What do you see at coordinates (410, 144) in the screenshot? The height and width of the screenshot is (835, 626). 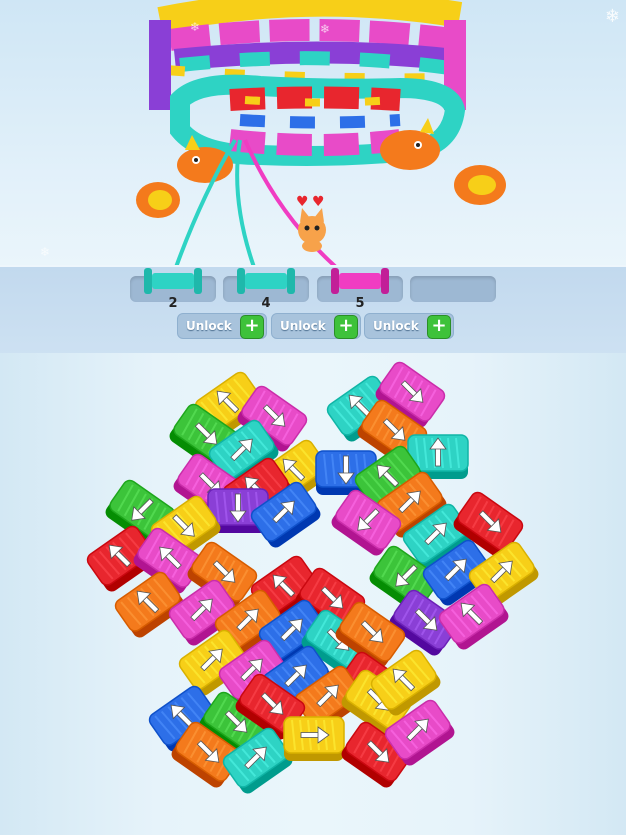 I see `dragon-icon` at bounding box center [410, 144].